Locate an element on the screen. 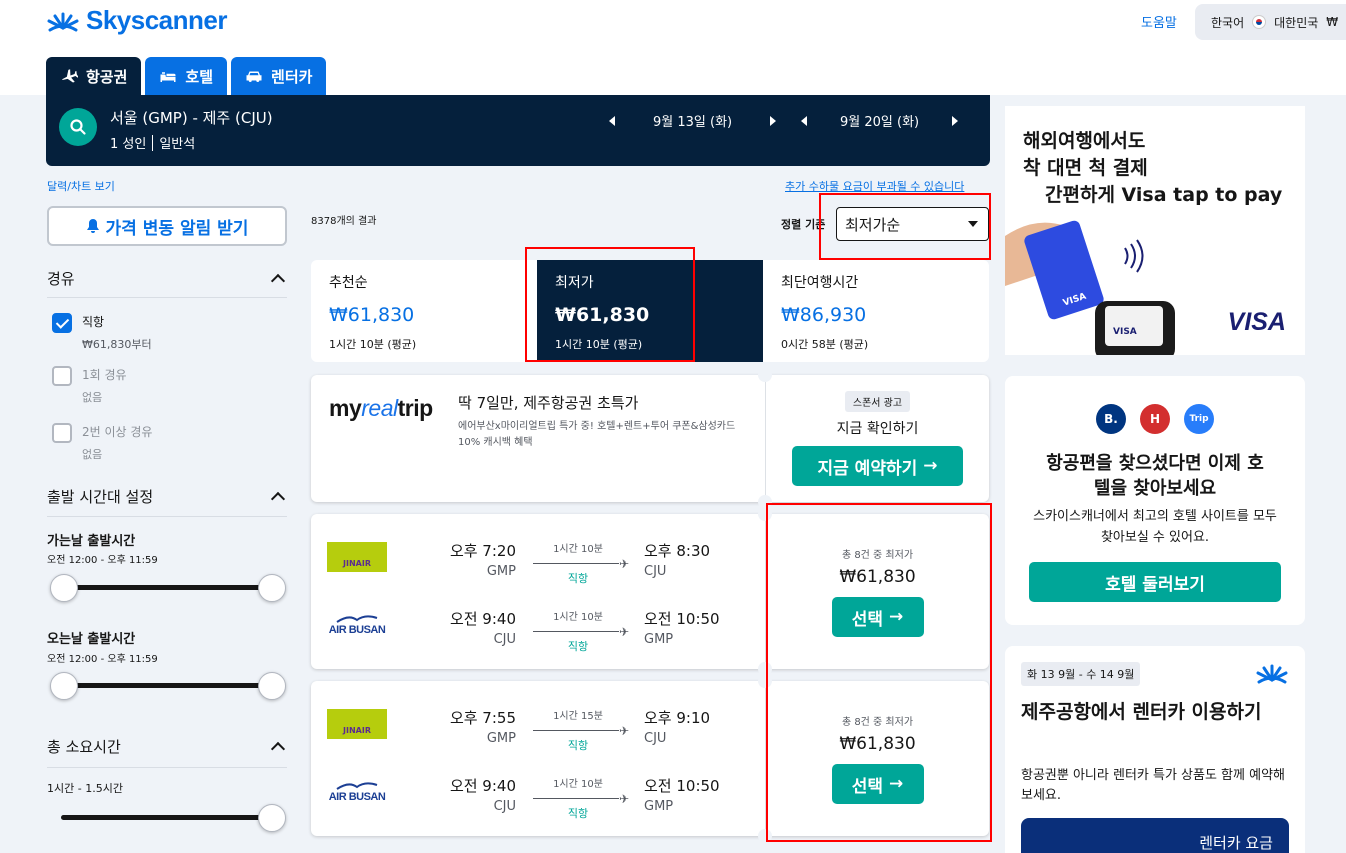  language-label: 한국어 is located at coordinates (1228, 22).